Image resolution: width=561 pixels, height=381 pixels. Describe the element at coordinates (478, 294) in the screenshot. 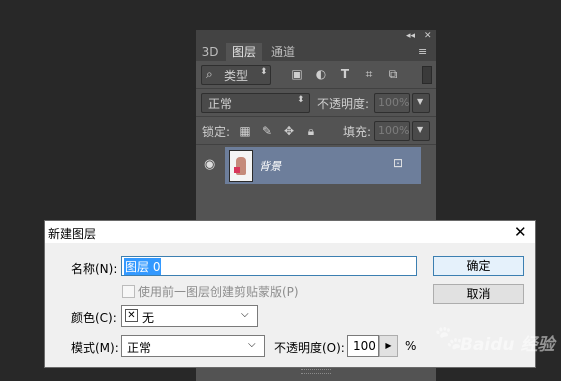

I see `cancel-button: 取消` at that location.